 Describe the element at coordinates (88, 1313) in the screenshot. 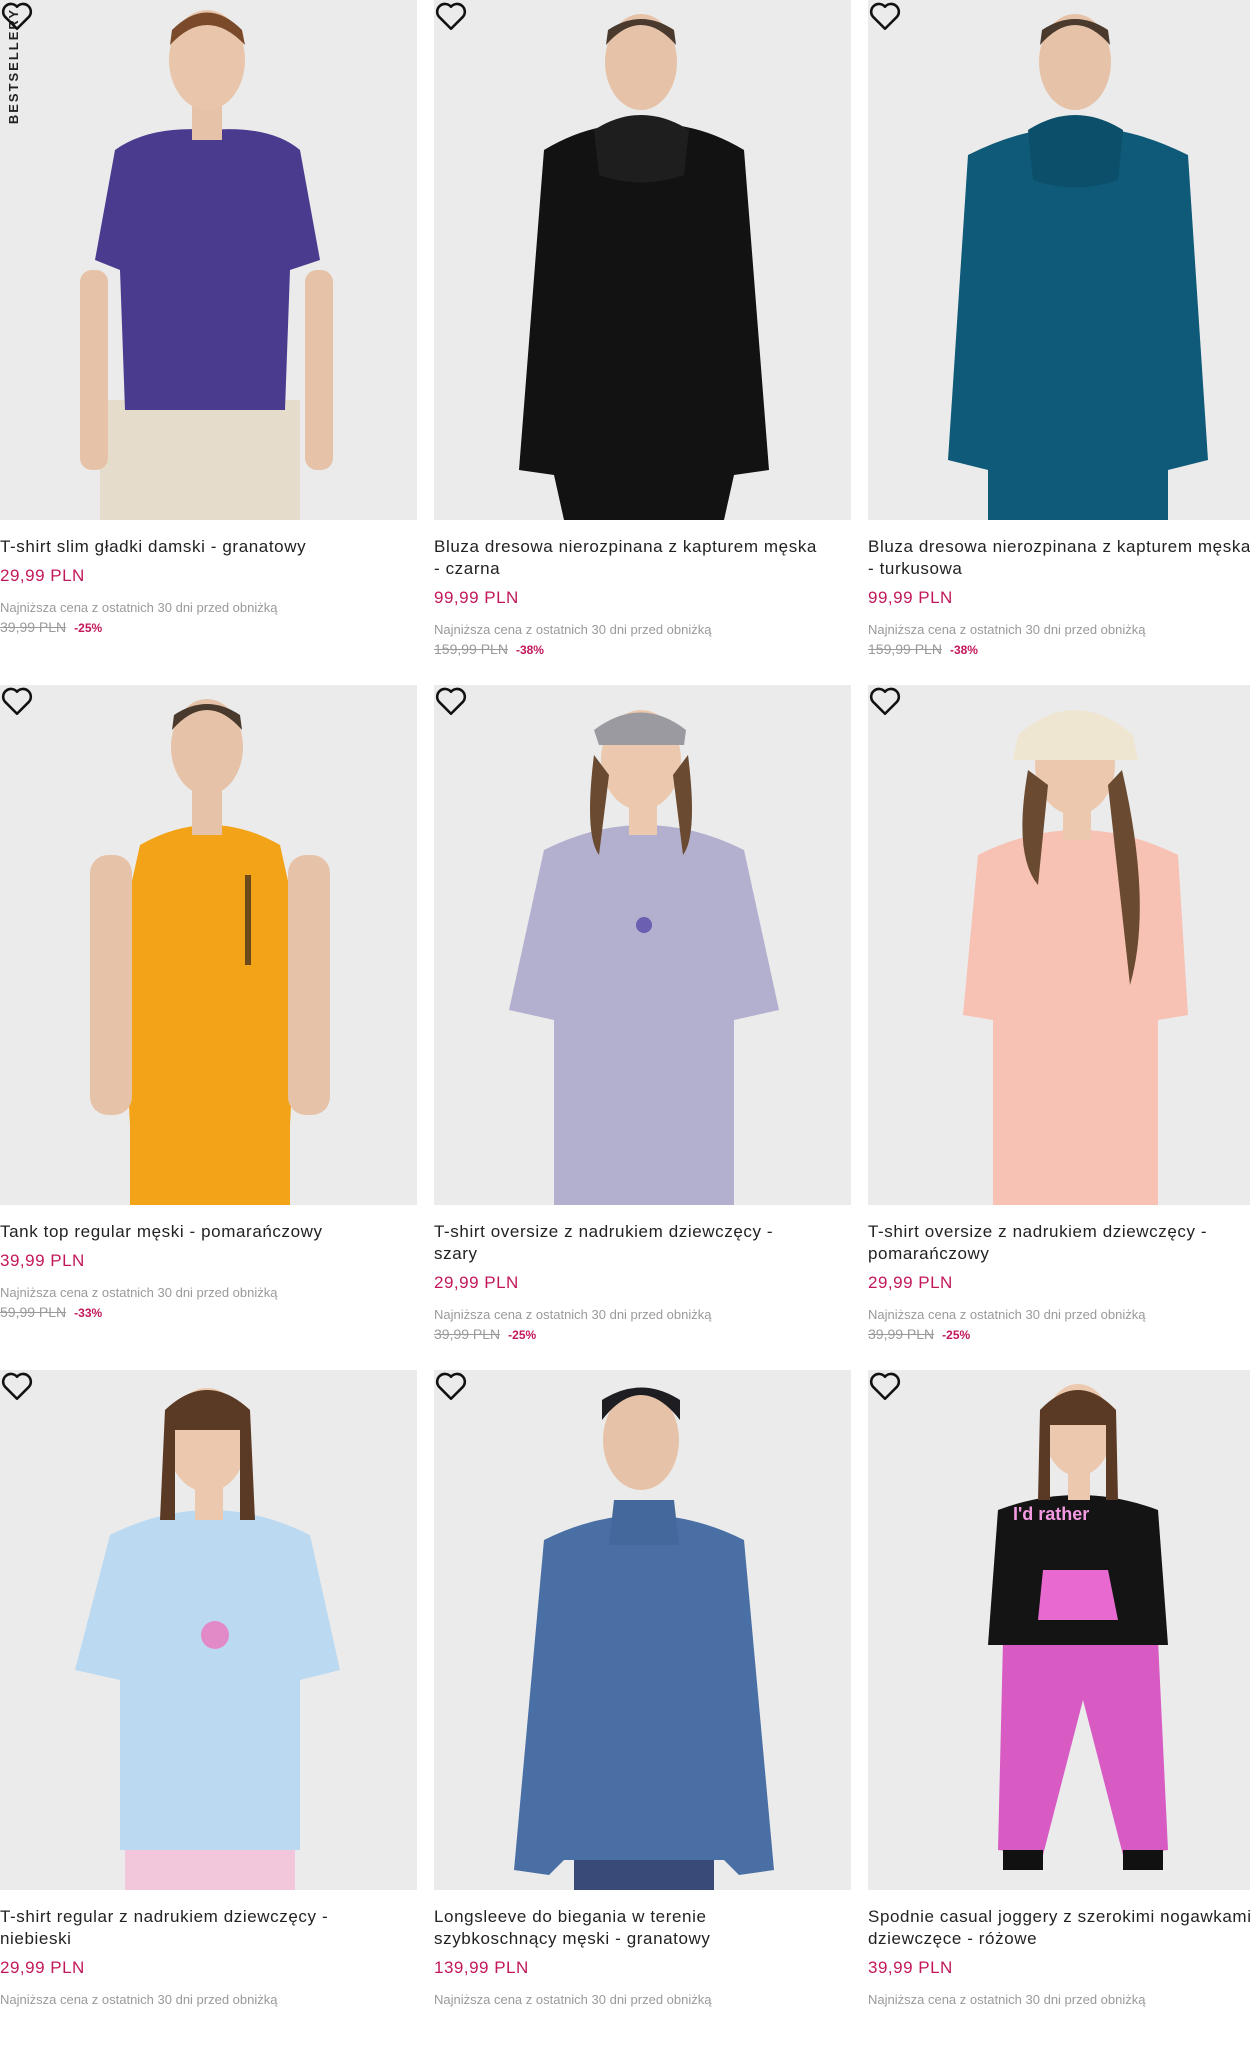

I see `discount-badge: -33%` at that location.